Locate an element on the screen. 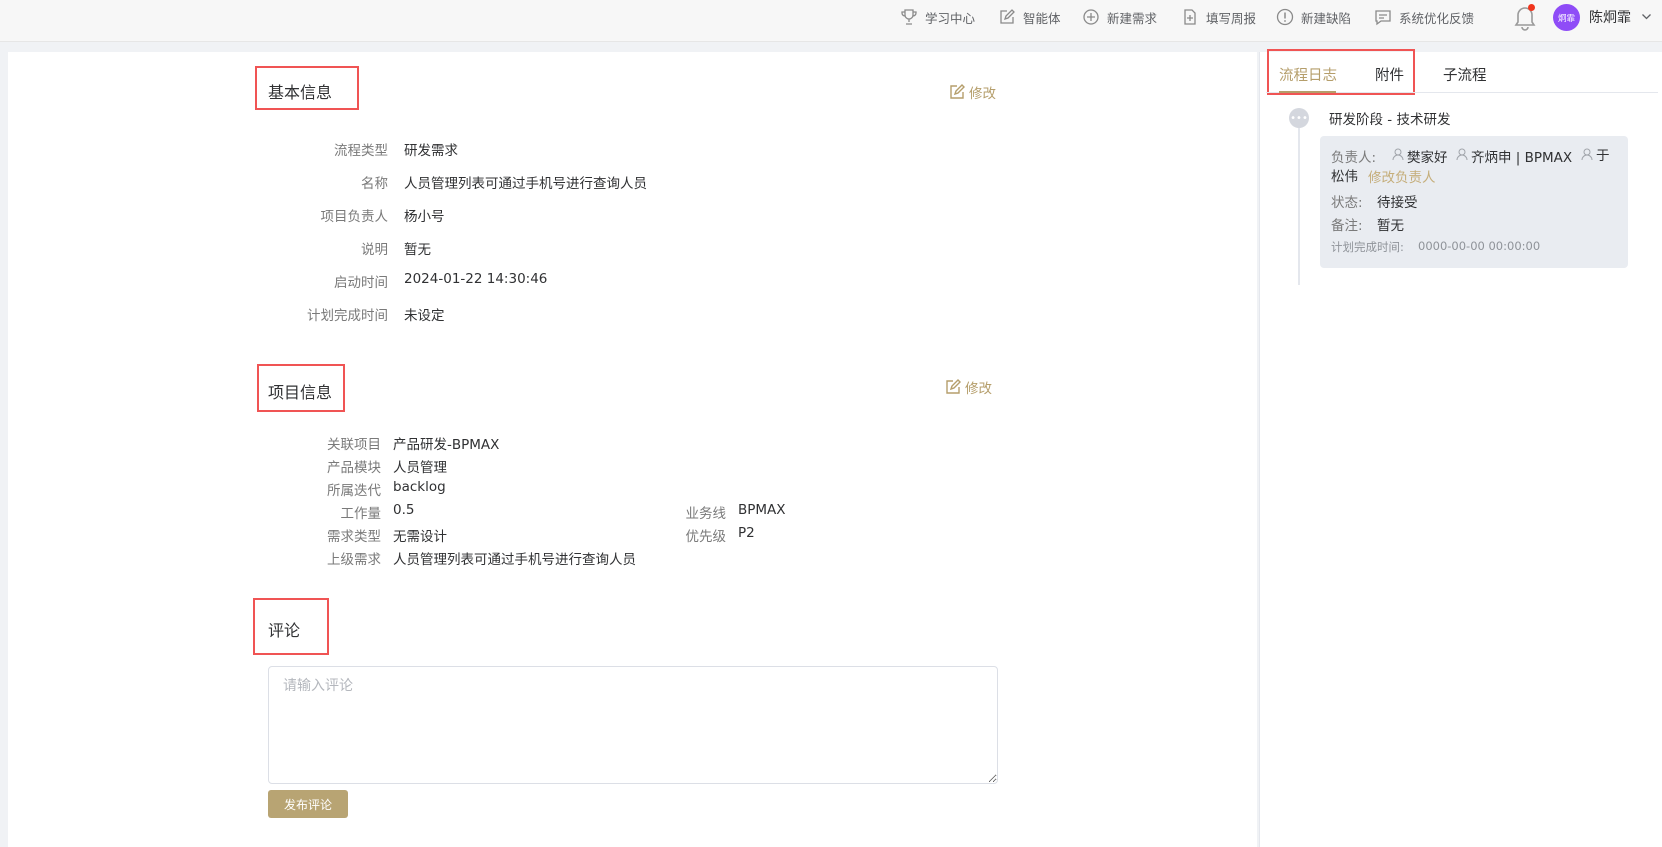 Image resolution: width=1662 pixels, height=847 pixels. note-value: 暂无 is located at coordinates (1390, 226).